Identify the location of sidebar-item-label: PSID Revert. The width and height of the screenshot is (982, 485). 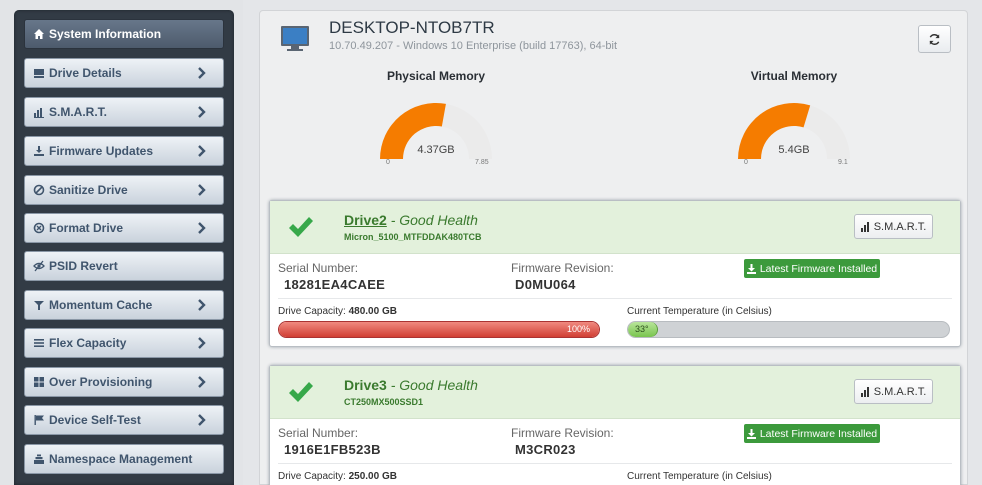
(83, 266).